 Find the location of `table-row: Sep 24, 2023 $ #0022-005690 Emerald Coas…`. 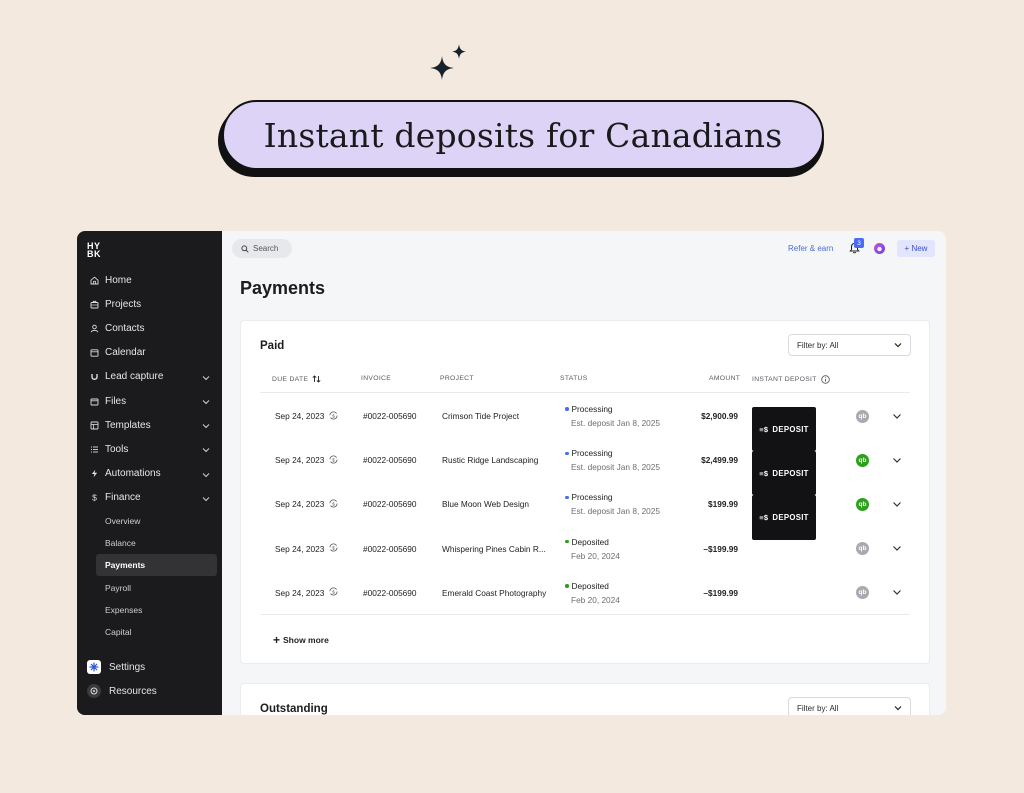

table-row: Sep 24, 2023 $ #0022-005690 Emerald Coas… is located at coordinates (585, 593).